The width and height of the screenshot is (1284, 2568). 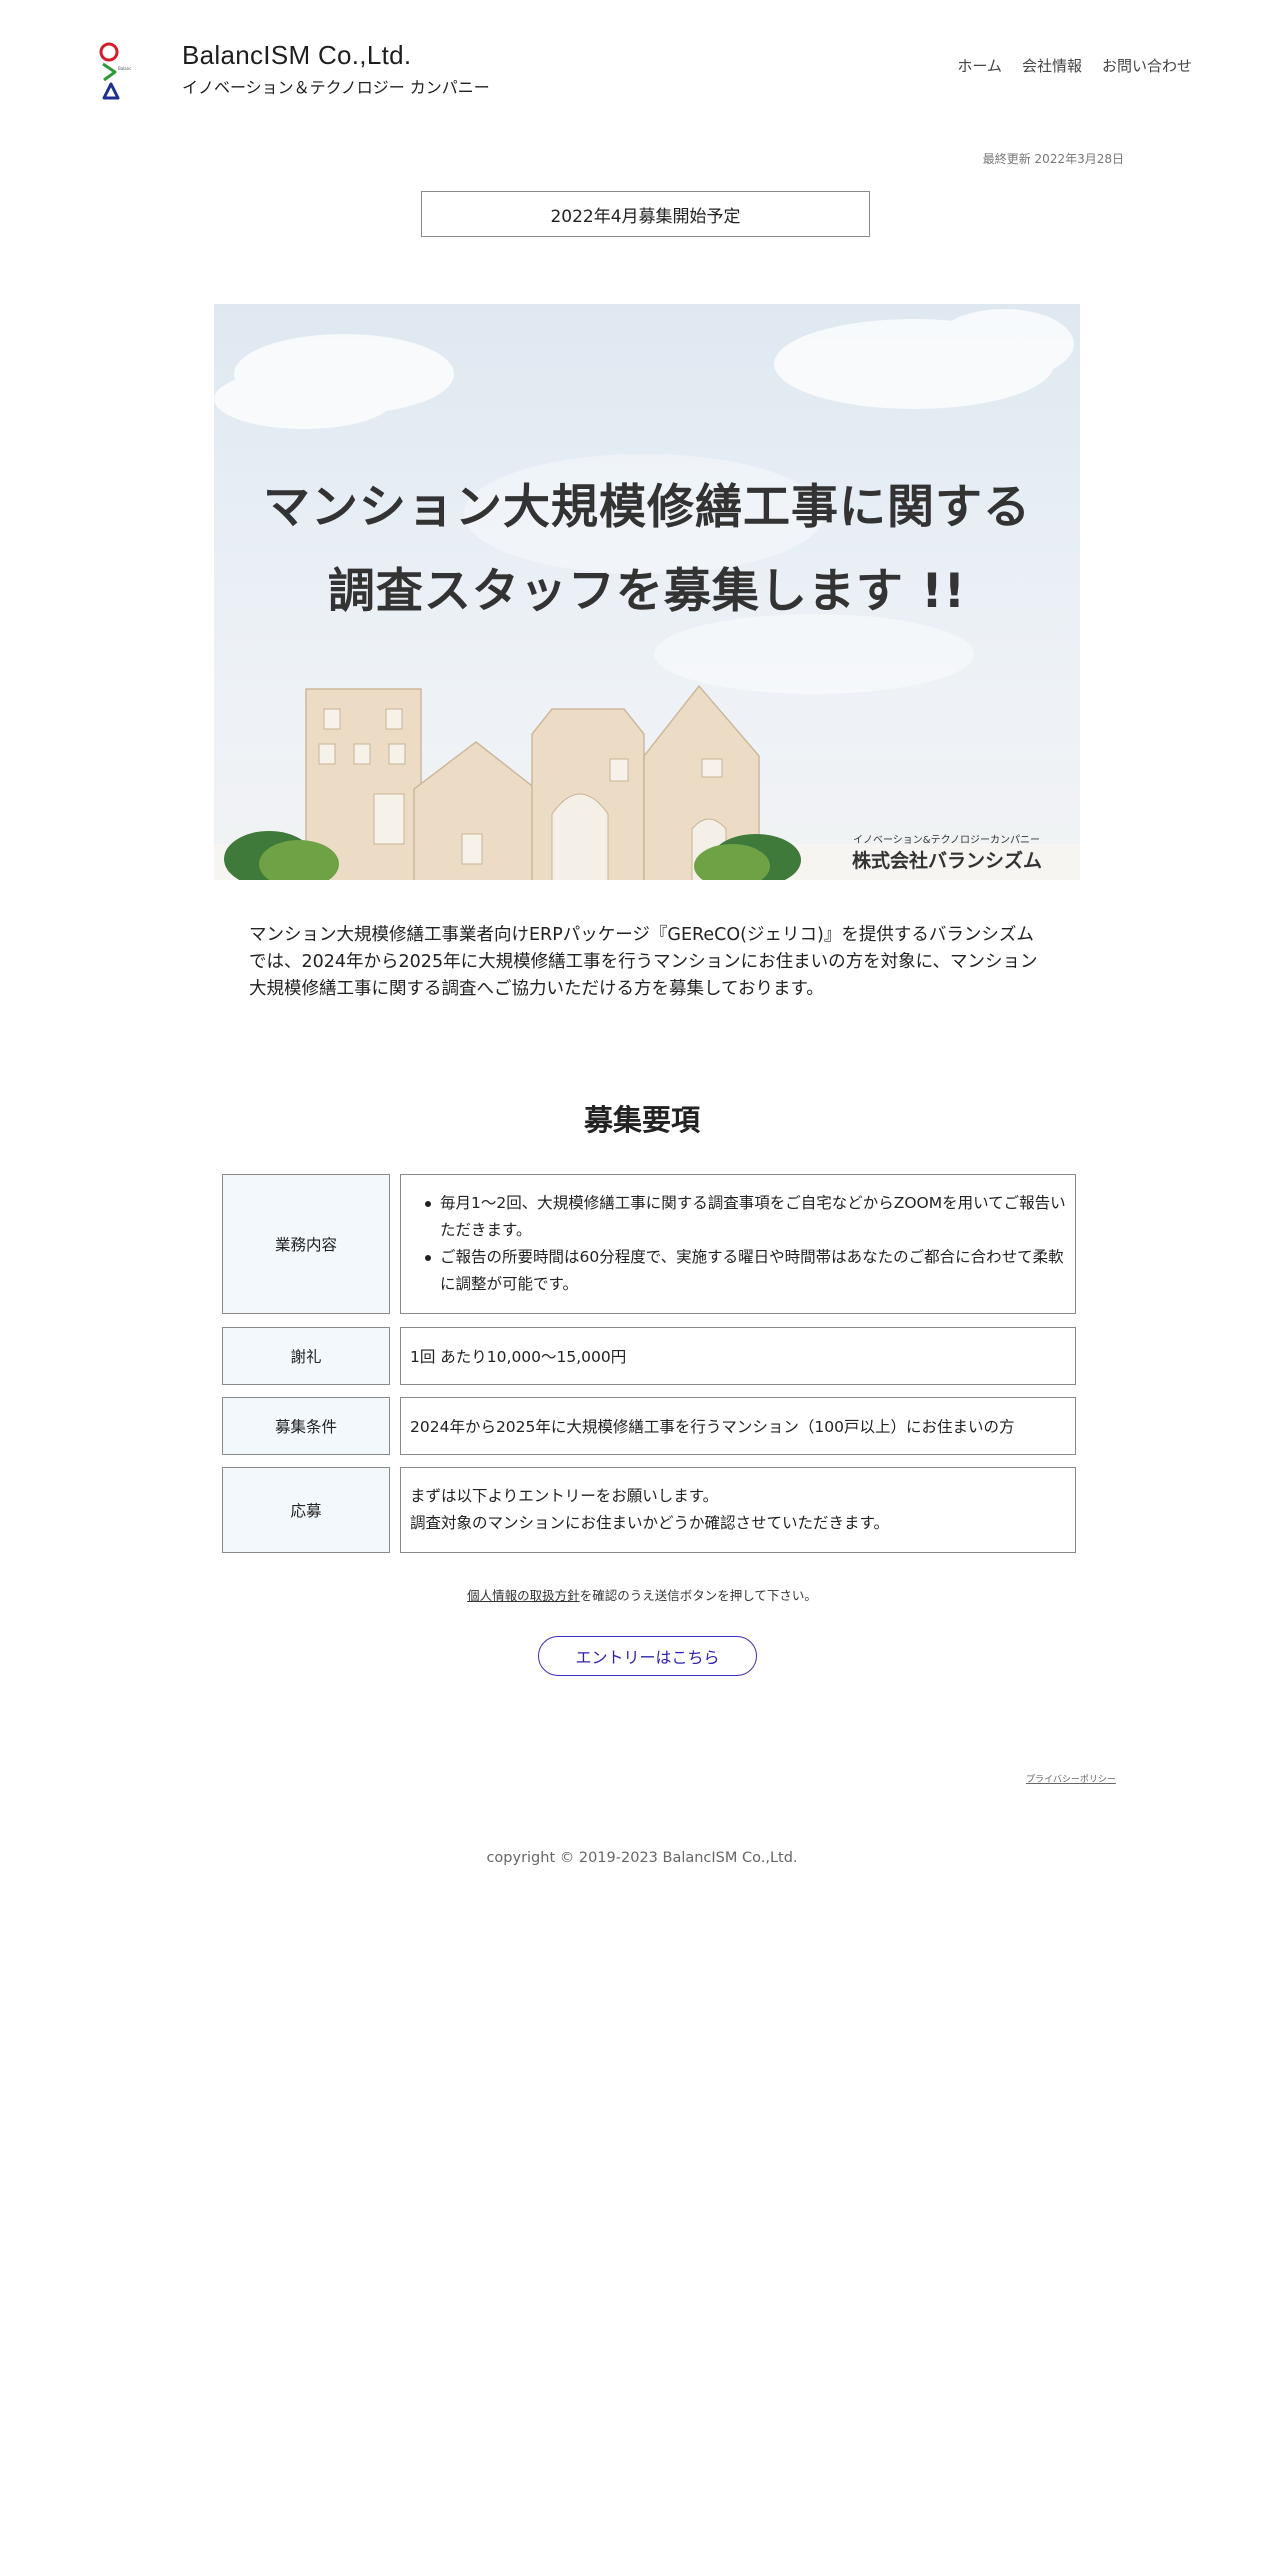 What do you see at coordinates (645, 214) in the screenshot?
I see `recruit-start-badge: 2022年4月募集開始予定` at bounding box center [645, 214].